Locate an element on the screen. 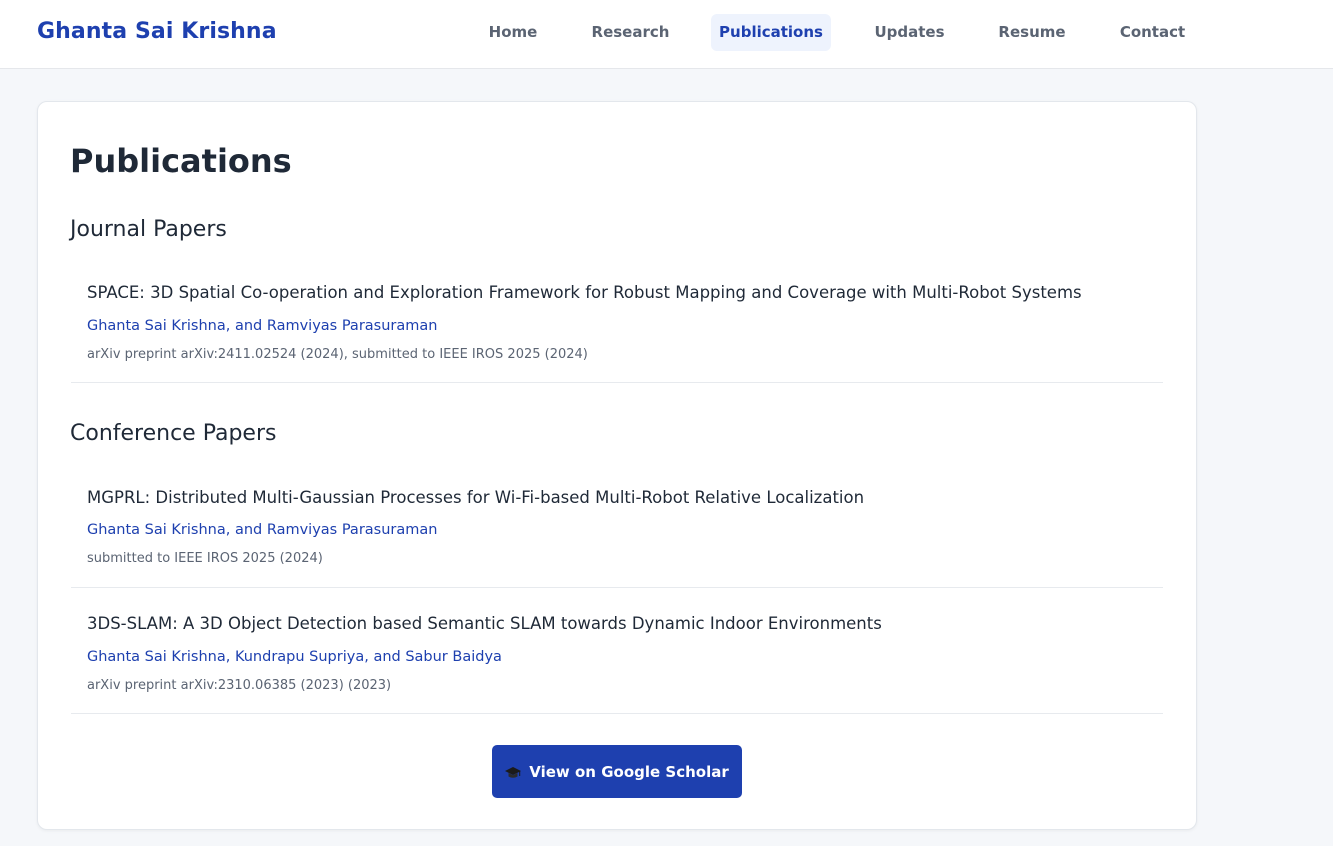 The image size is (1333, 846). nav-home: Home is located at coordinates (513, 32).